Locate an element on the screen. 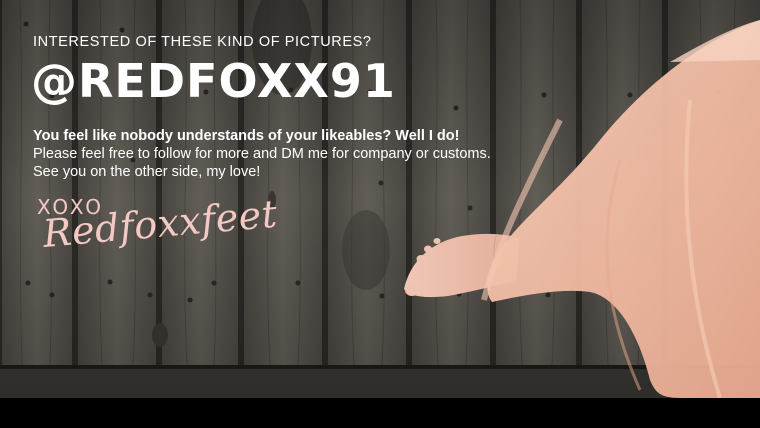 Image resolution: width=760 pixels, height=428 pixels. kicker-text: INTERESTED OF THESE KIND OF PICTURES? is located at coordinates (202, 42).